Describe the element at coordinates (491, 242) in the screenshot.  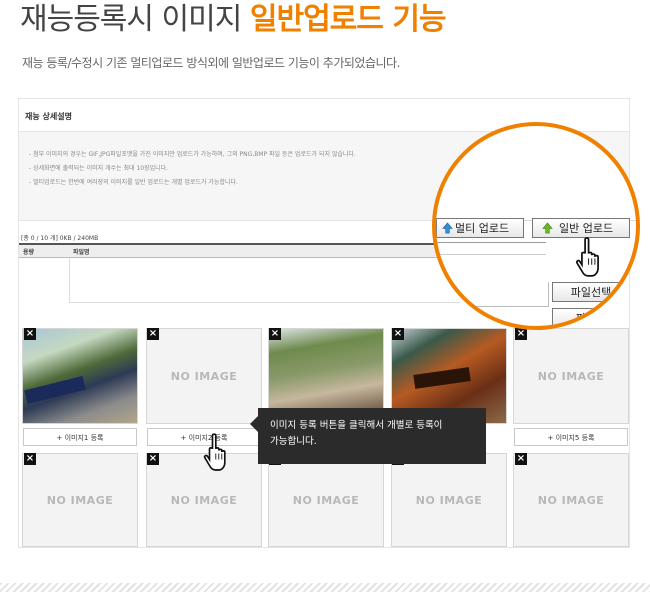
I see `list-header-line` at that location.